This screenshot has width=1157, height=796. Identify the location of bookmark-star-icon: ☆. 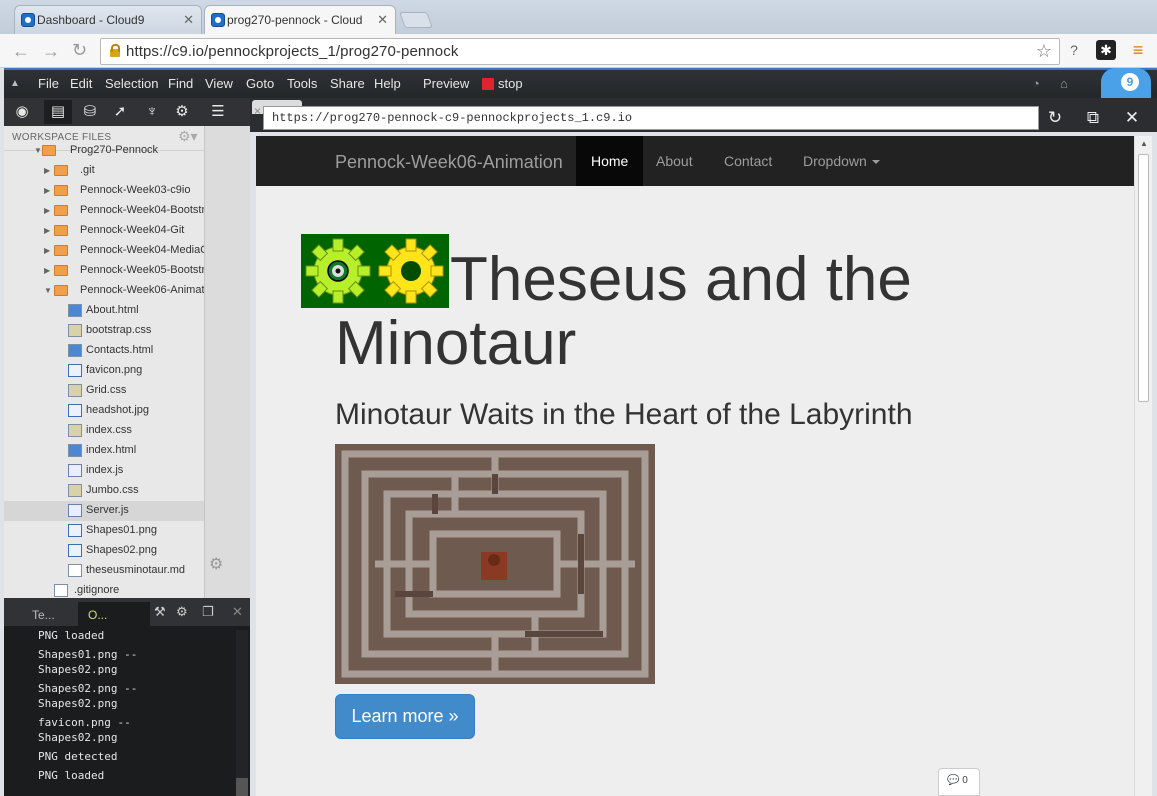
(1044, 51).